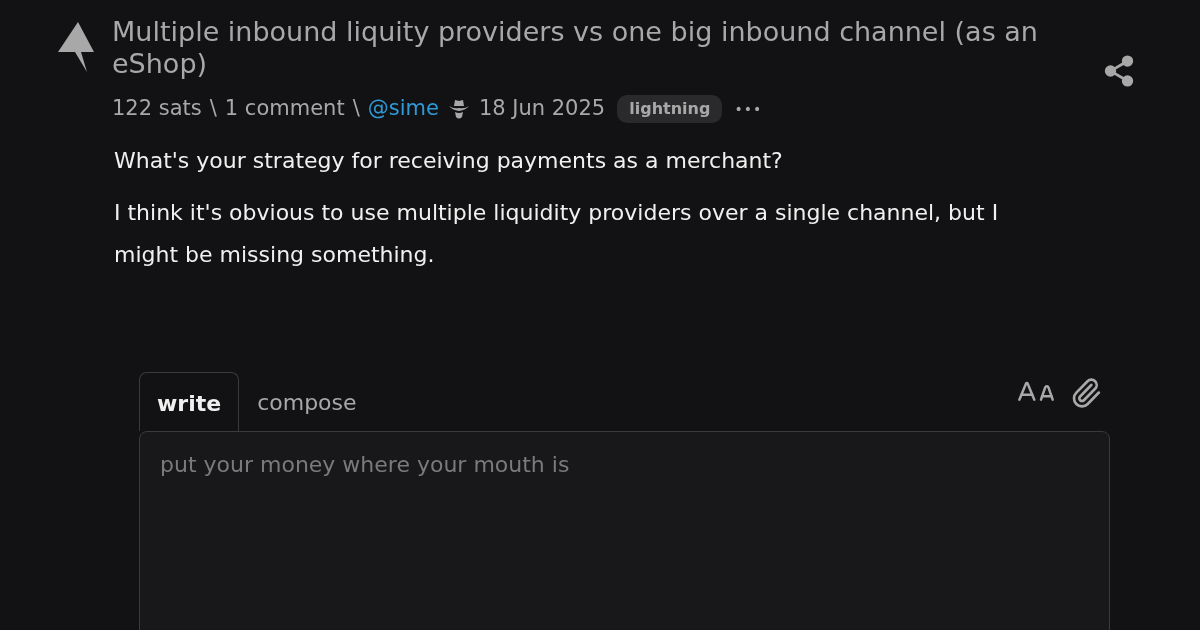 Image resolution: width=1200 pixels, height=630 pixels. Describe the element at coordinates (403, 109) in the screenshot. I see `author-link: @sime` at that location.